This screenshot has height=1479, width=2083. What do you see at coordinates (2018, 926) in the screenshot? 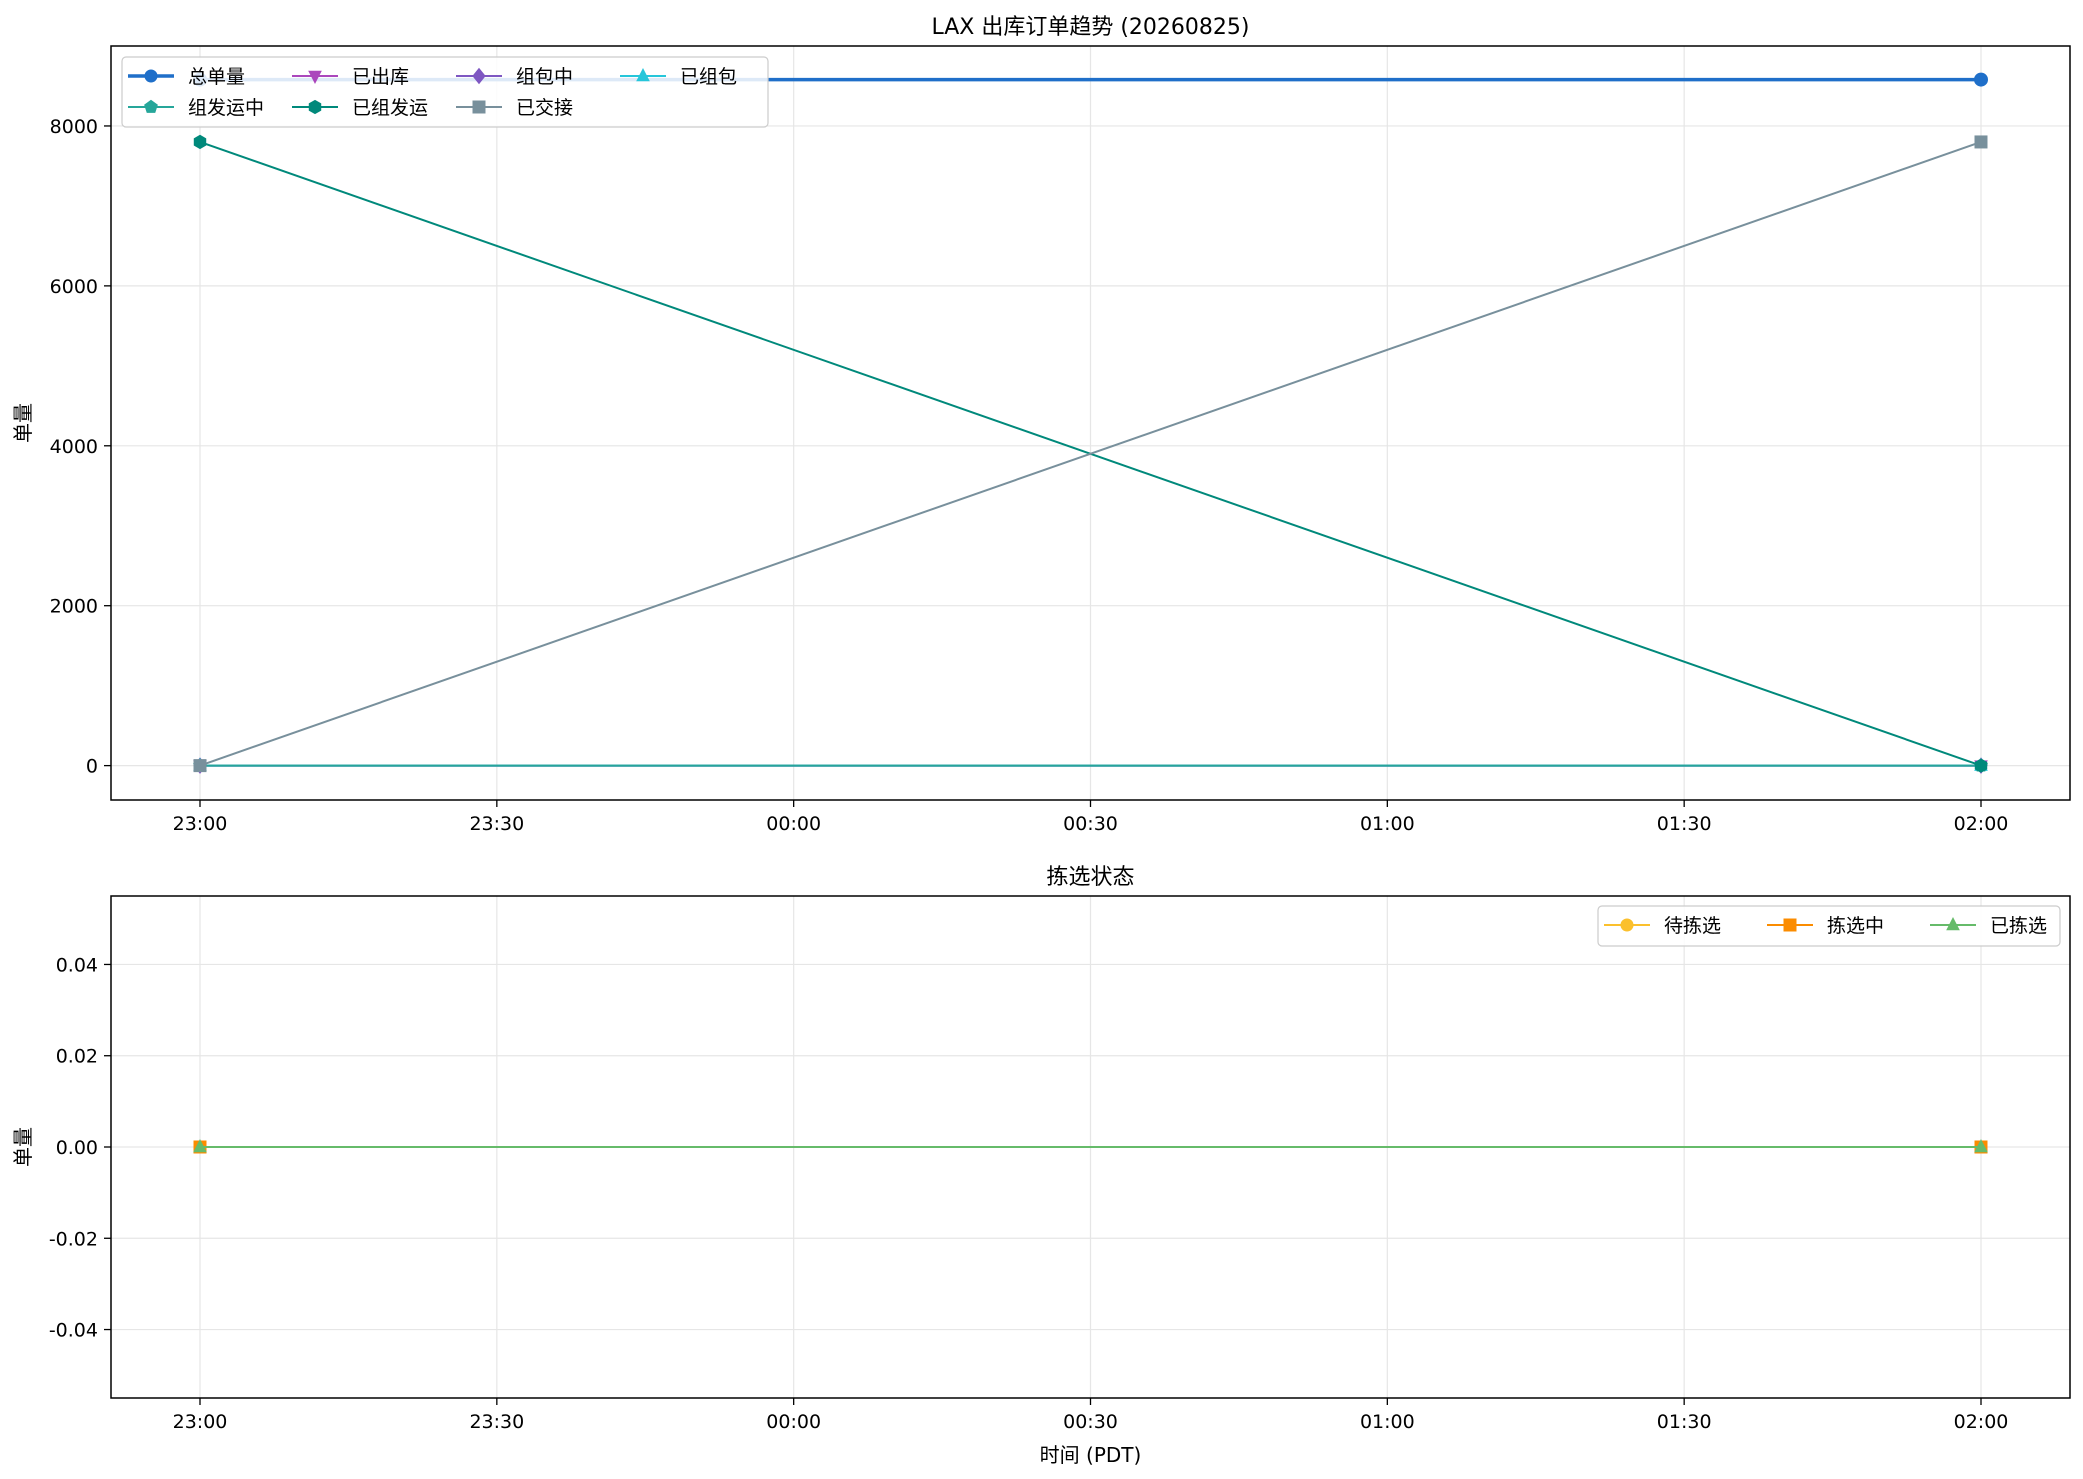
I see `legend-label: 已拣选` at bounding box center [2018, 926].